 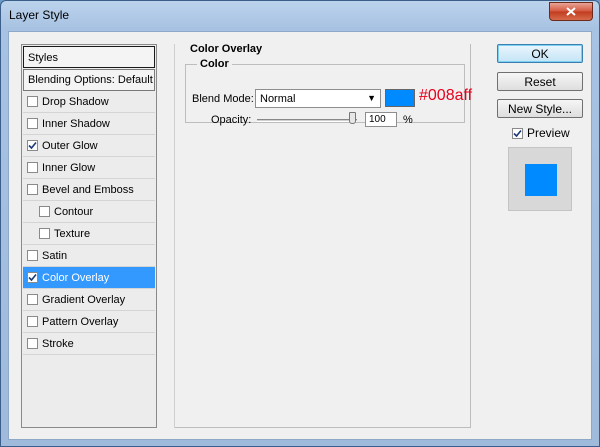 I want to click on style-item: Outer Glow, so click(x=89, y=146).